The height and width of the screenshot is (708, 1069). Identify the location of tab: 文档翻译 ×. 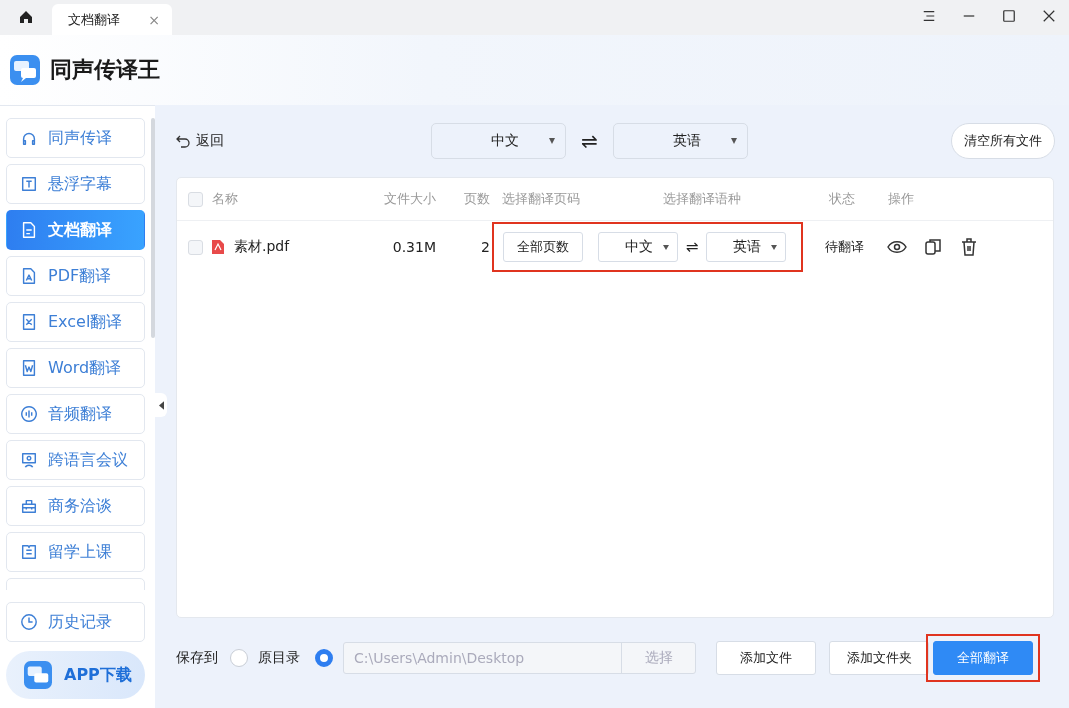
(112, 19).